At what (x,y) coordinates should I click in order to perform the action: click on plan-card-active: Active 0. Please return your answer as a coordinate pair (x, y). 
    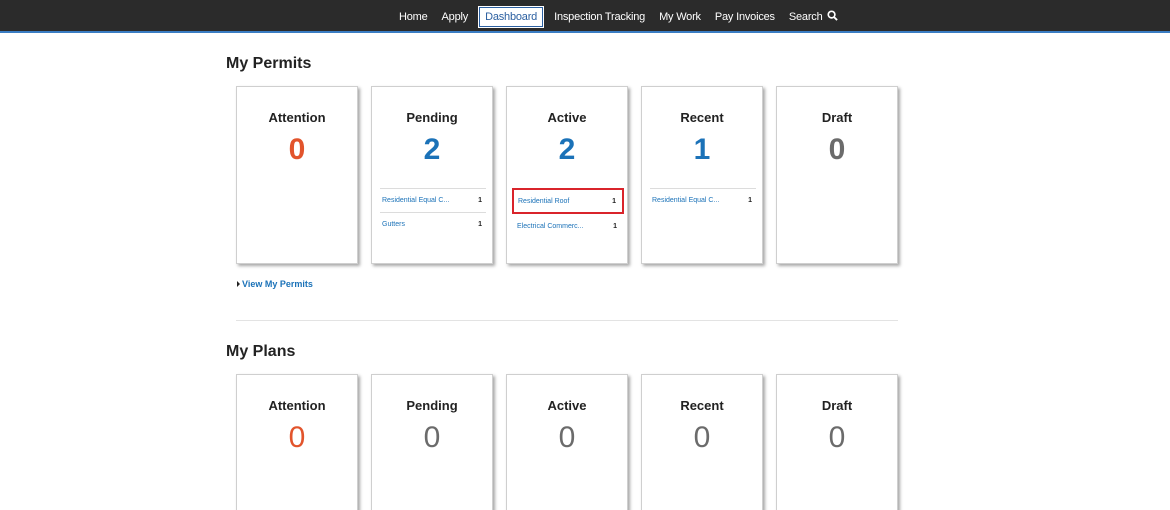
    Looking at the image, I should click on (567, 442).